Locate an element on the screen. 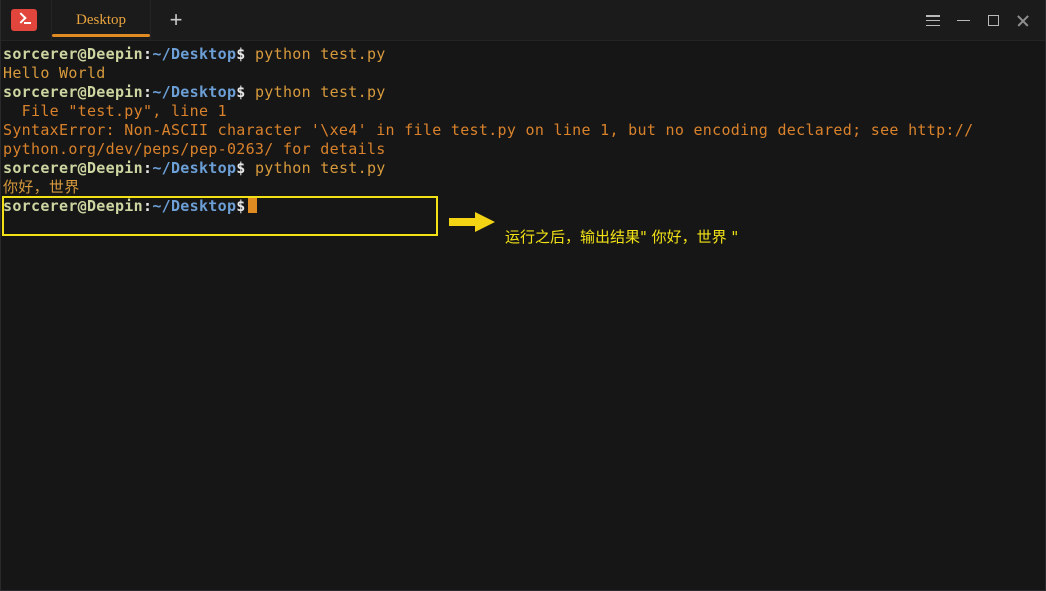 Image resolution: width=1046 pixels, height=591 pixels. window-controls is located at coordinates (978, 20).